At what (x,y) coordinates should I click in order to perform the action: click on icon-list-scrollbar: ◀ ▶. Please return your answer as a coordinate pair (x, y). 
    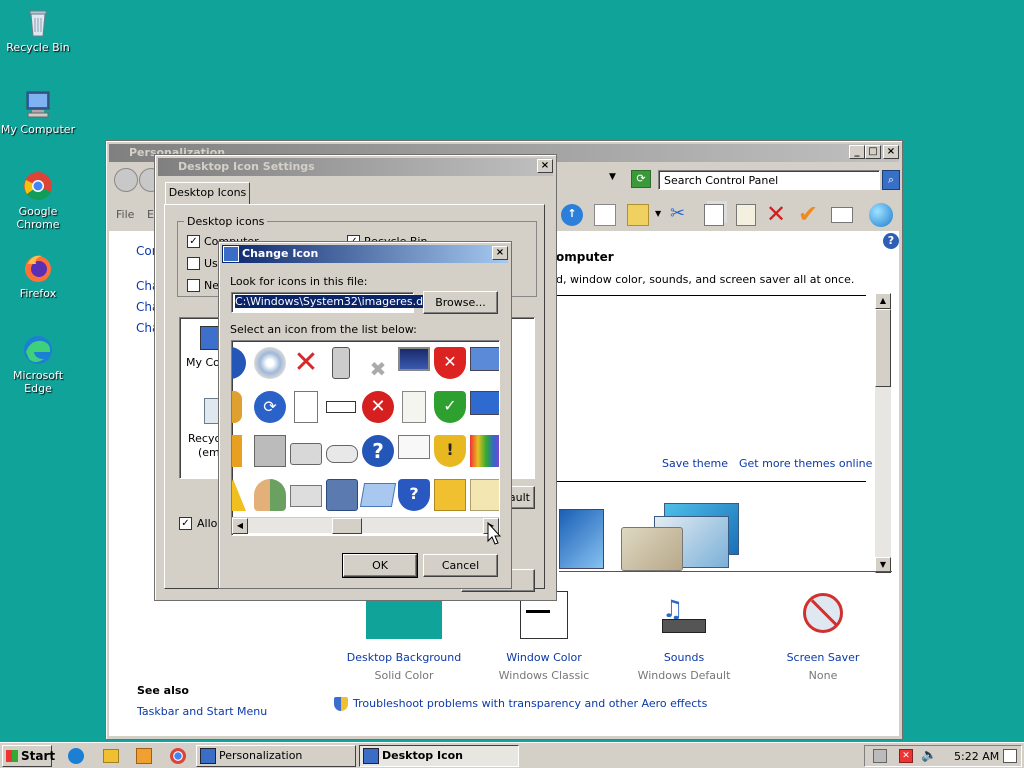
    Looking at the image, I should click on (365, 525).